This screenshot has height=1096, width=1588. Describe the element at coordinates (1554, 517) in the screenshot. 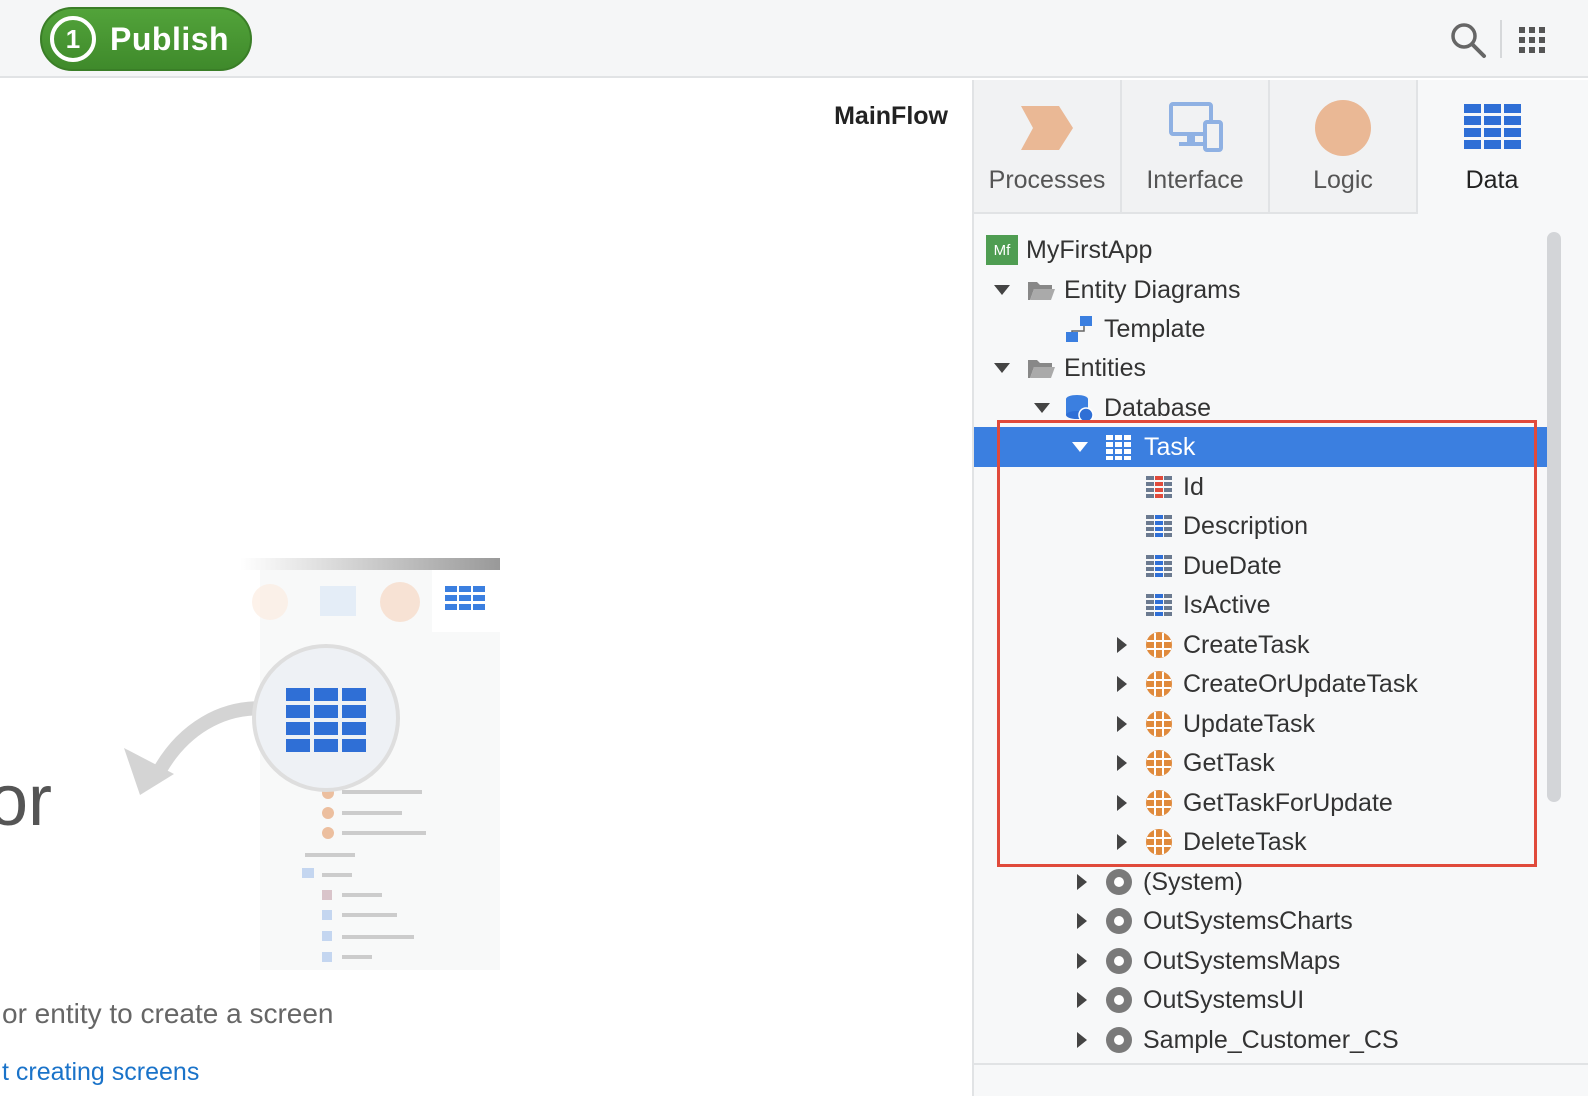

I see `tree-scrollbar` at that location.